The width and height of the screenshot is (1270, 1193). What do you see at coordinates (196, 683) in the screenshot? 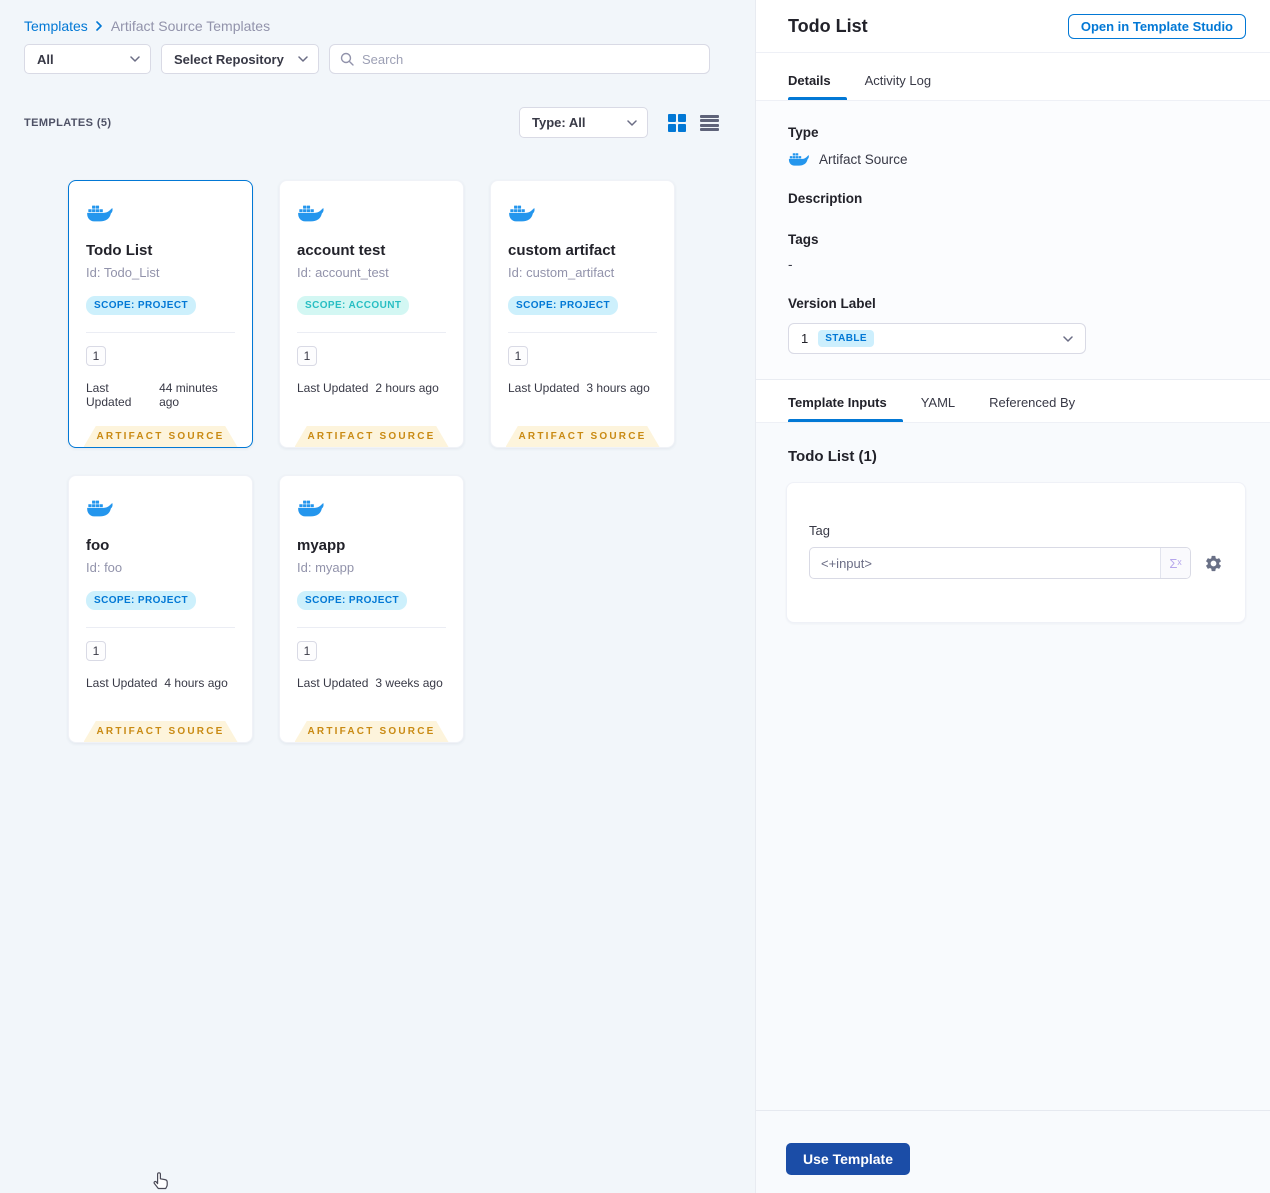
I see `last-updated-value: 4 hours ago` at bounding box center [196, 683].